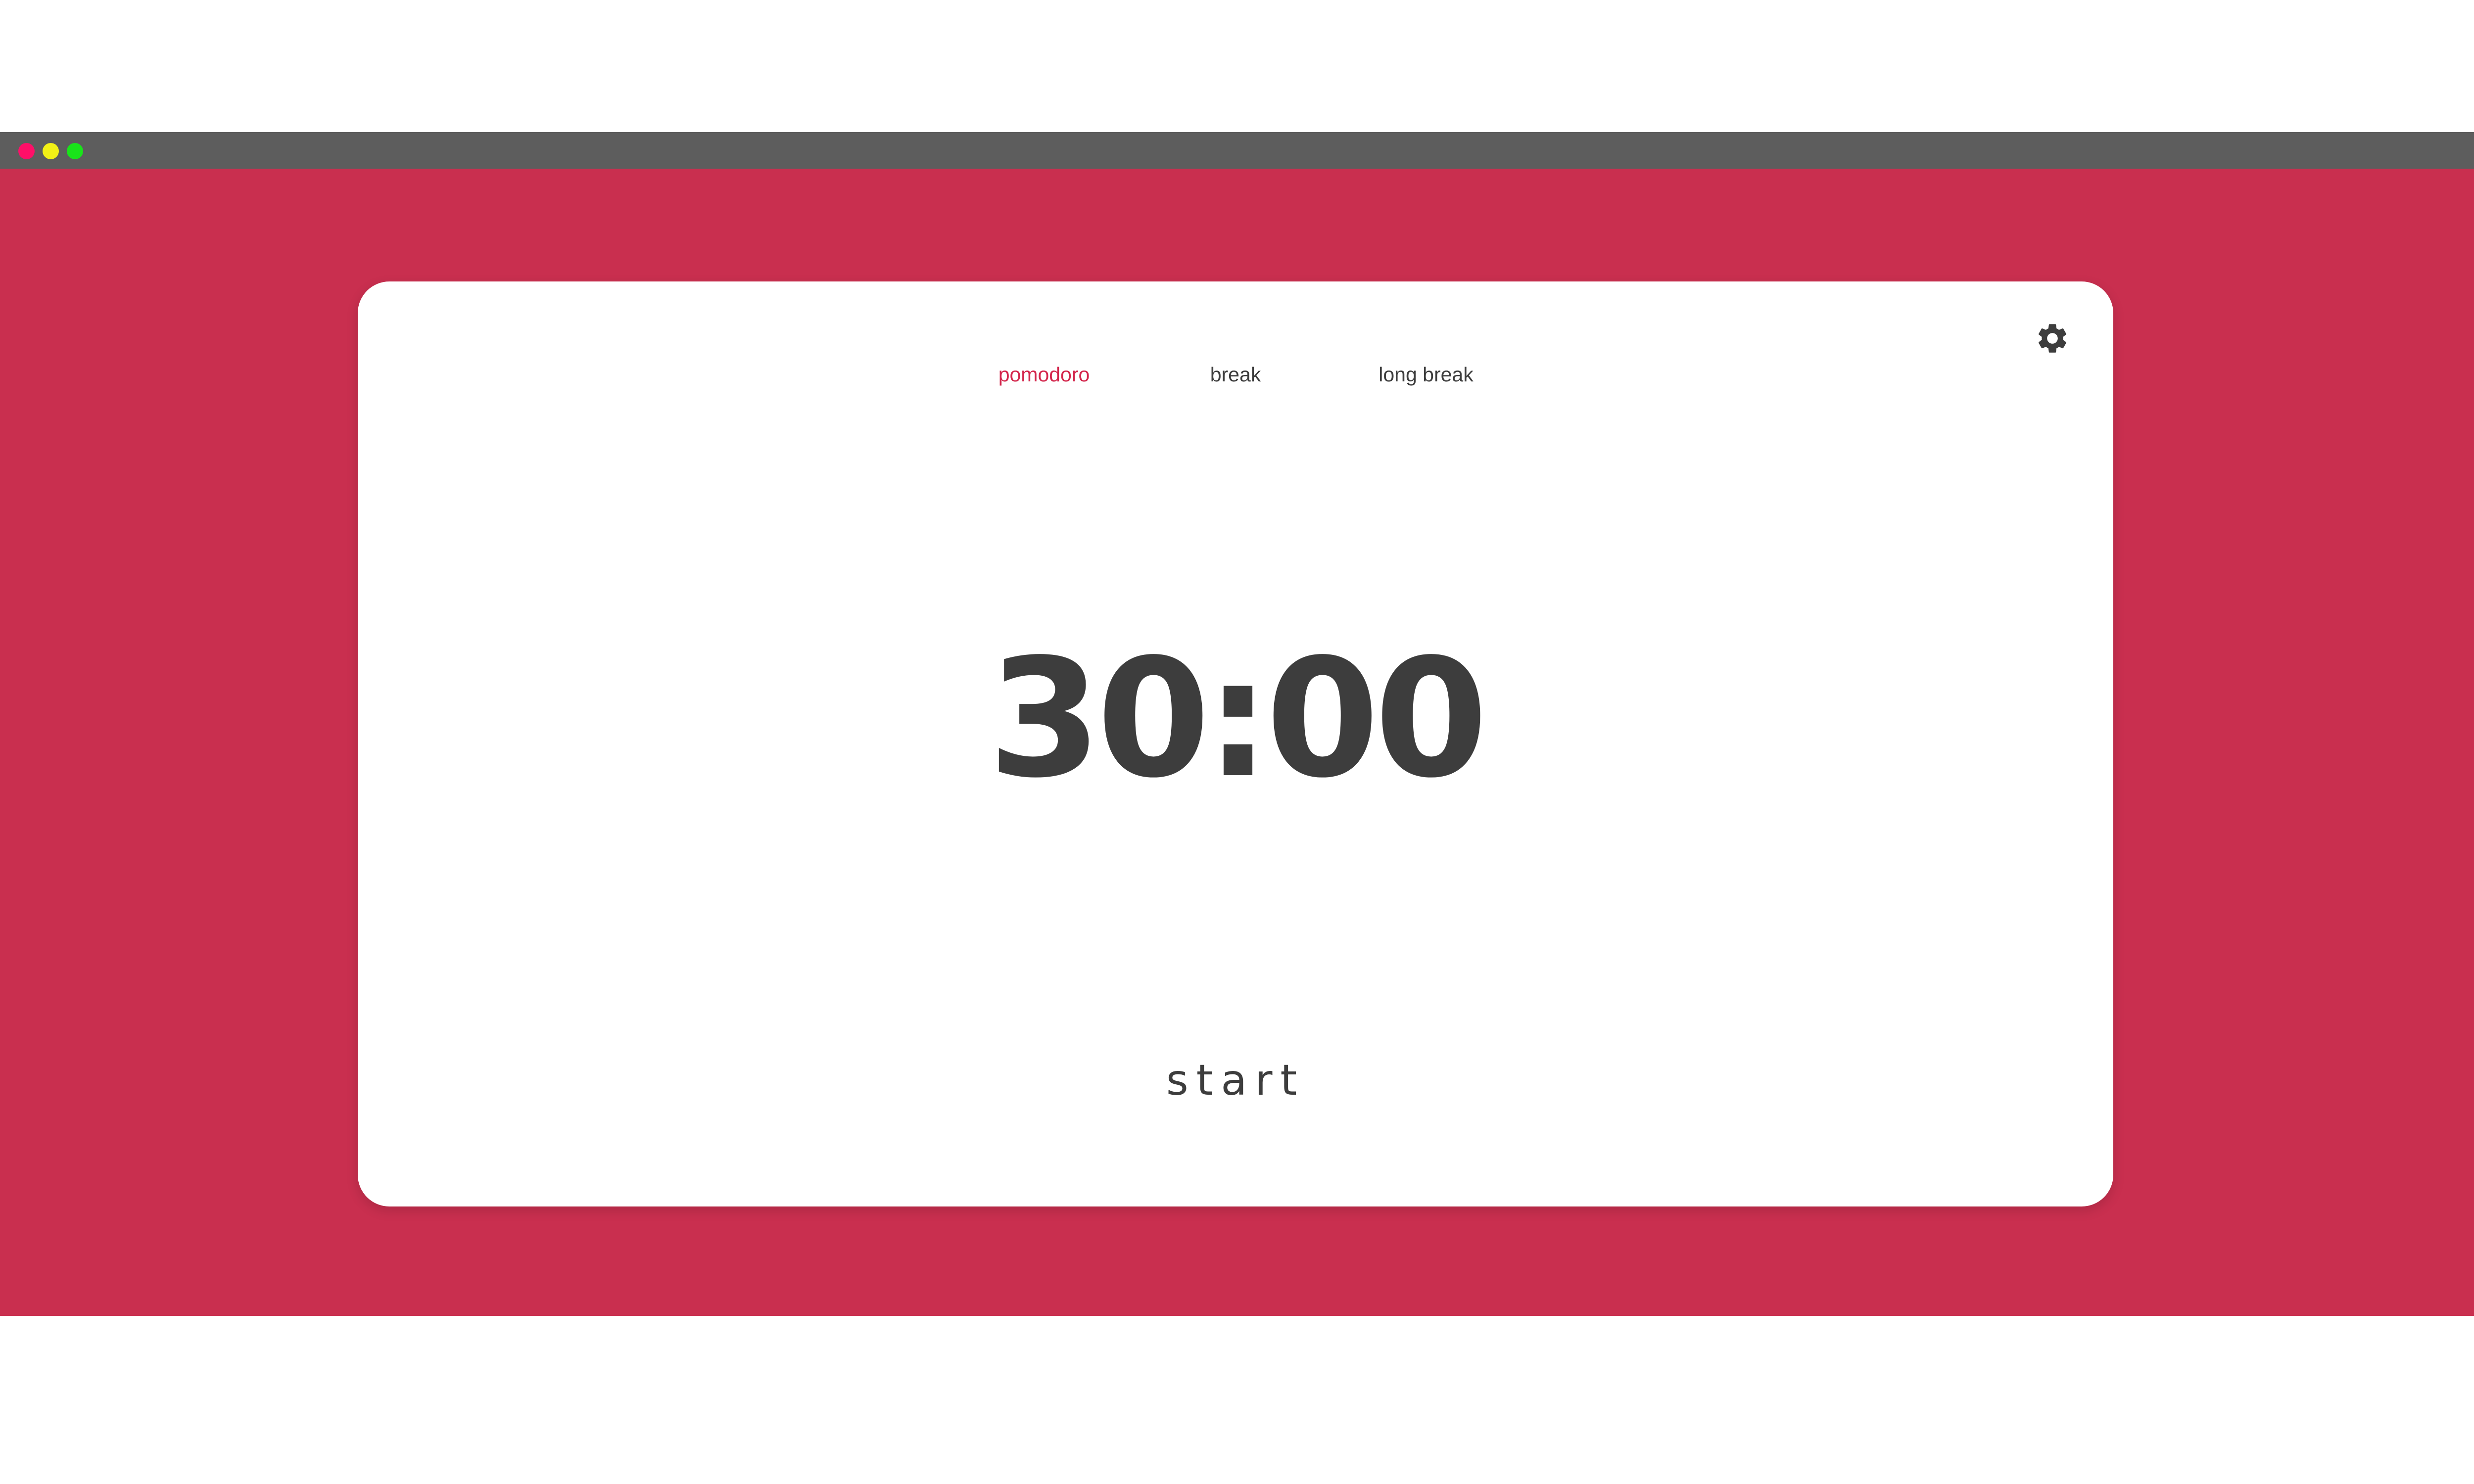  I want to click on gear-icon, so click(2052, 338).